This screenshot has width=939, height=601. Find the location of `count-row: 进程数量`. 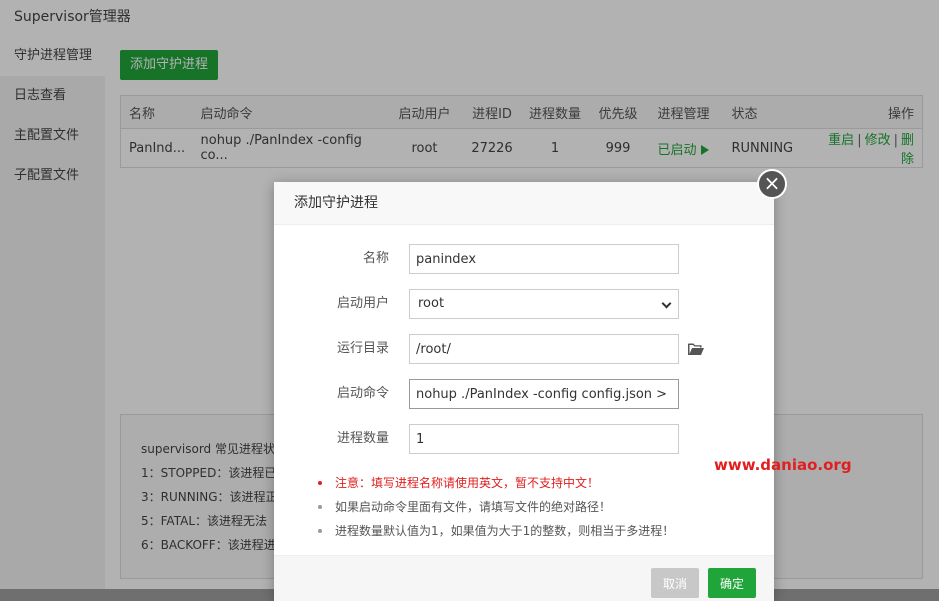

count-row: 进程数量 is located at coordinates (524, 439).